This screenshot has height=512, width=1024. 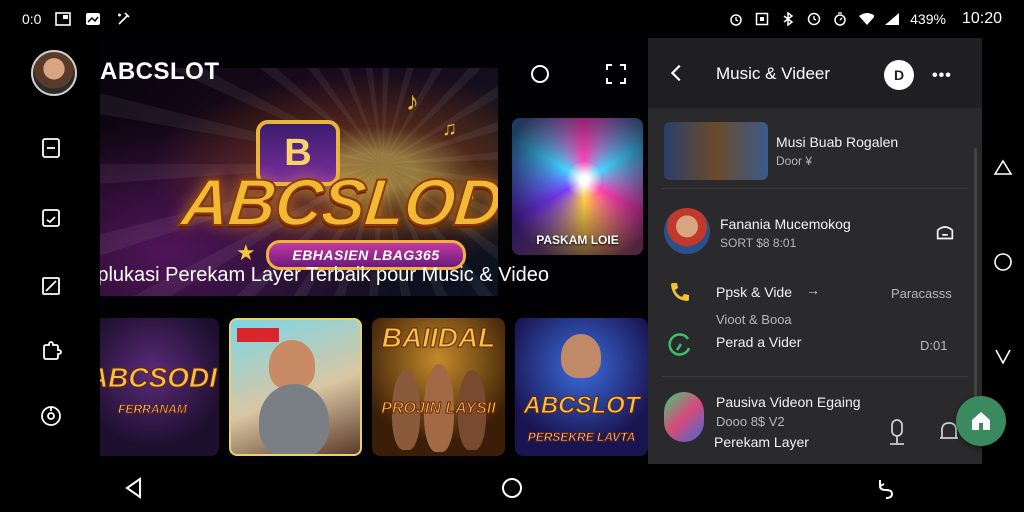 I want to click on alarm-icon, so click(x=736, y=19).